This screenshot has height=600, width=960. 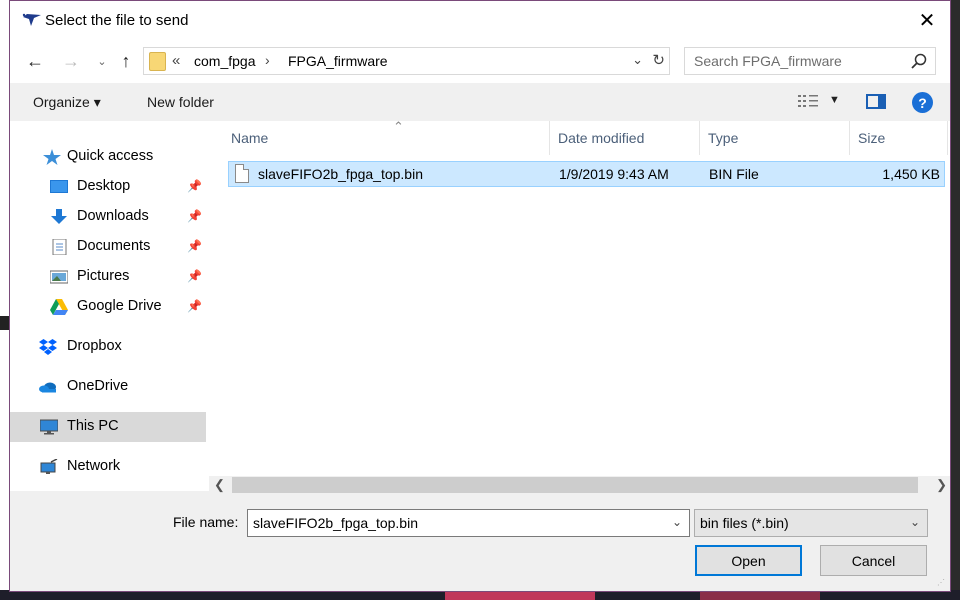 What do you see at coordinates (98, 386) in the screenshot?
I see `nav-item-label: OneDrive` at bounding box center [98, 386].